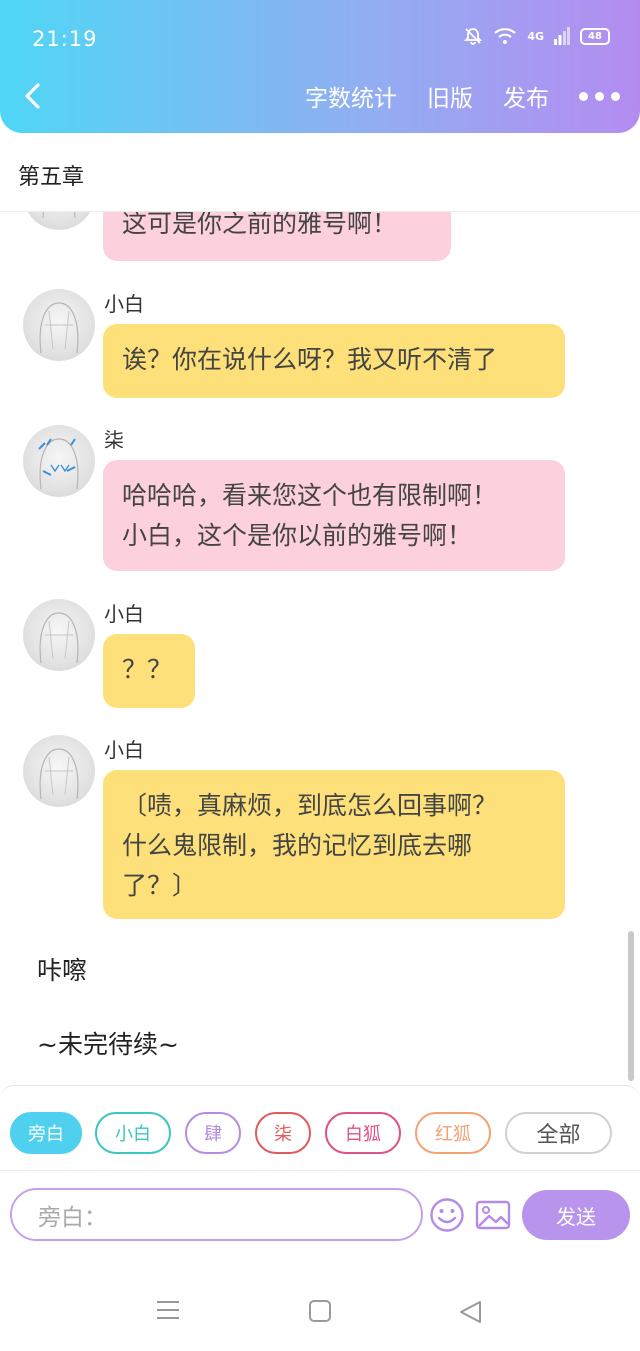  Describe the element at coordinates (213, 1133) in the screenshot. I see `role-chip-si: 肆` at that location.